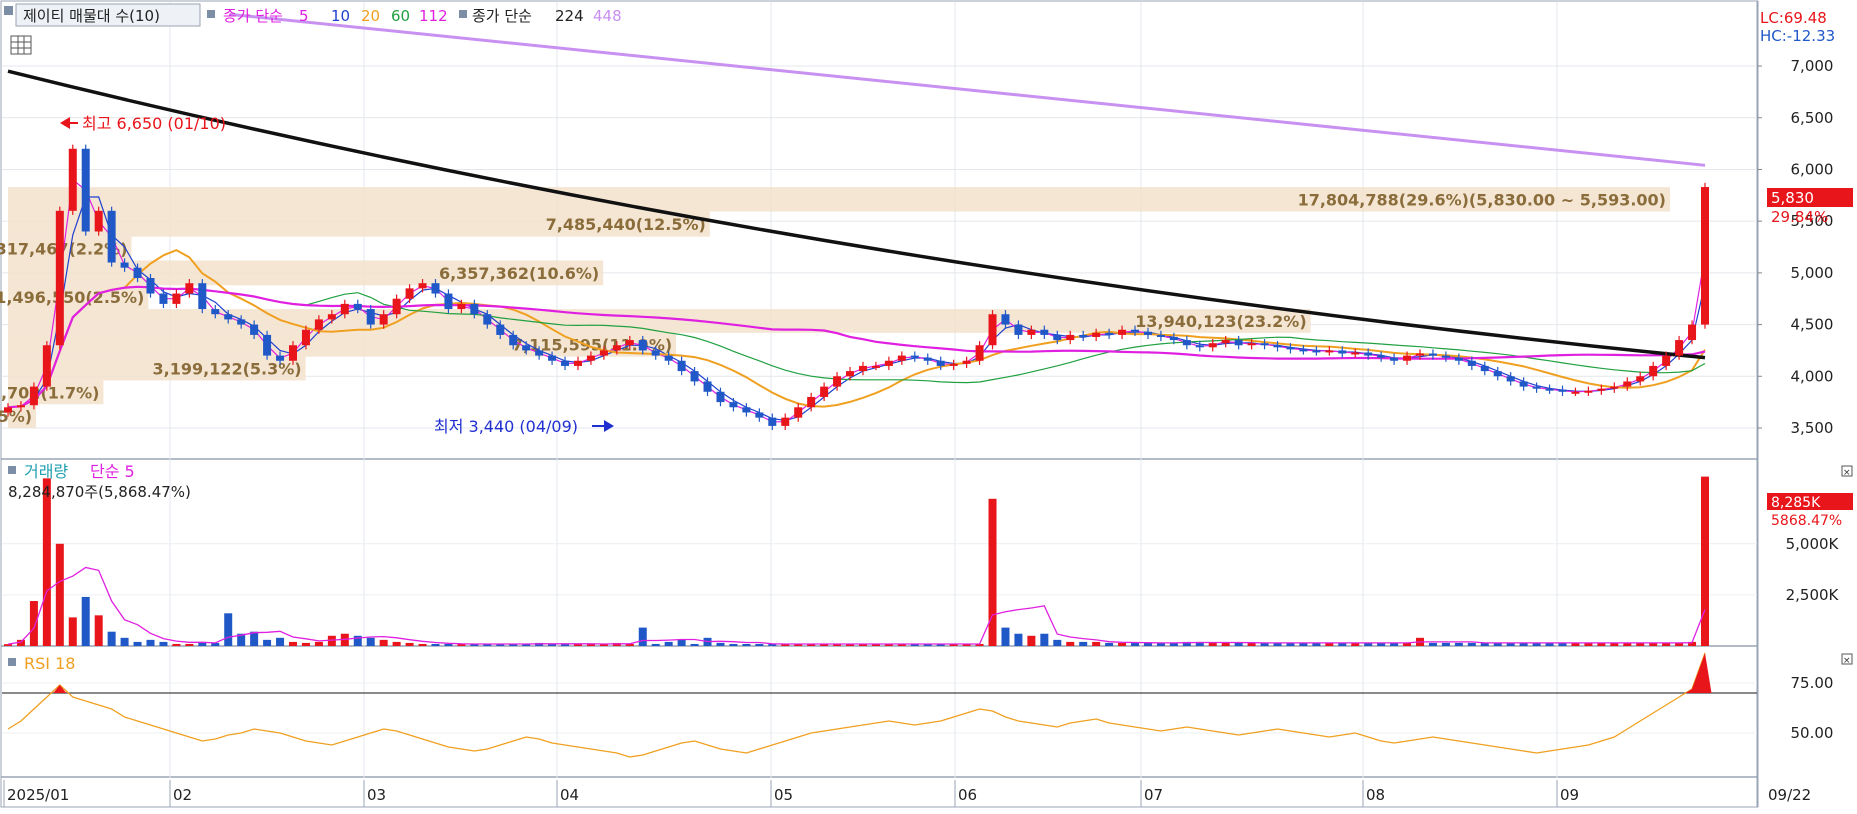  Describe the element at coordinates (1375, 795) in the screenshot. I see `x-tick-label: 08` at that location.